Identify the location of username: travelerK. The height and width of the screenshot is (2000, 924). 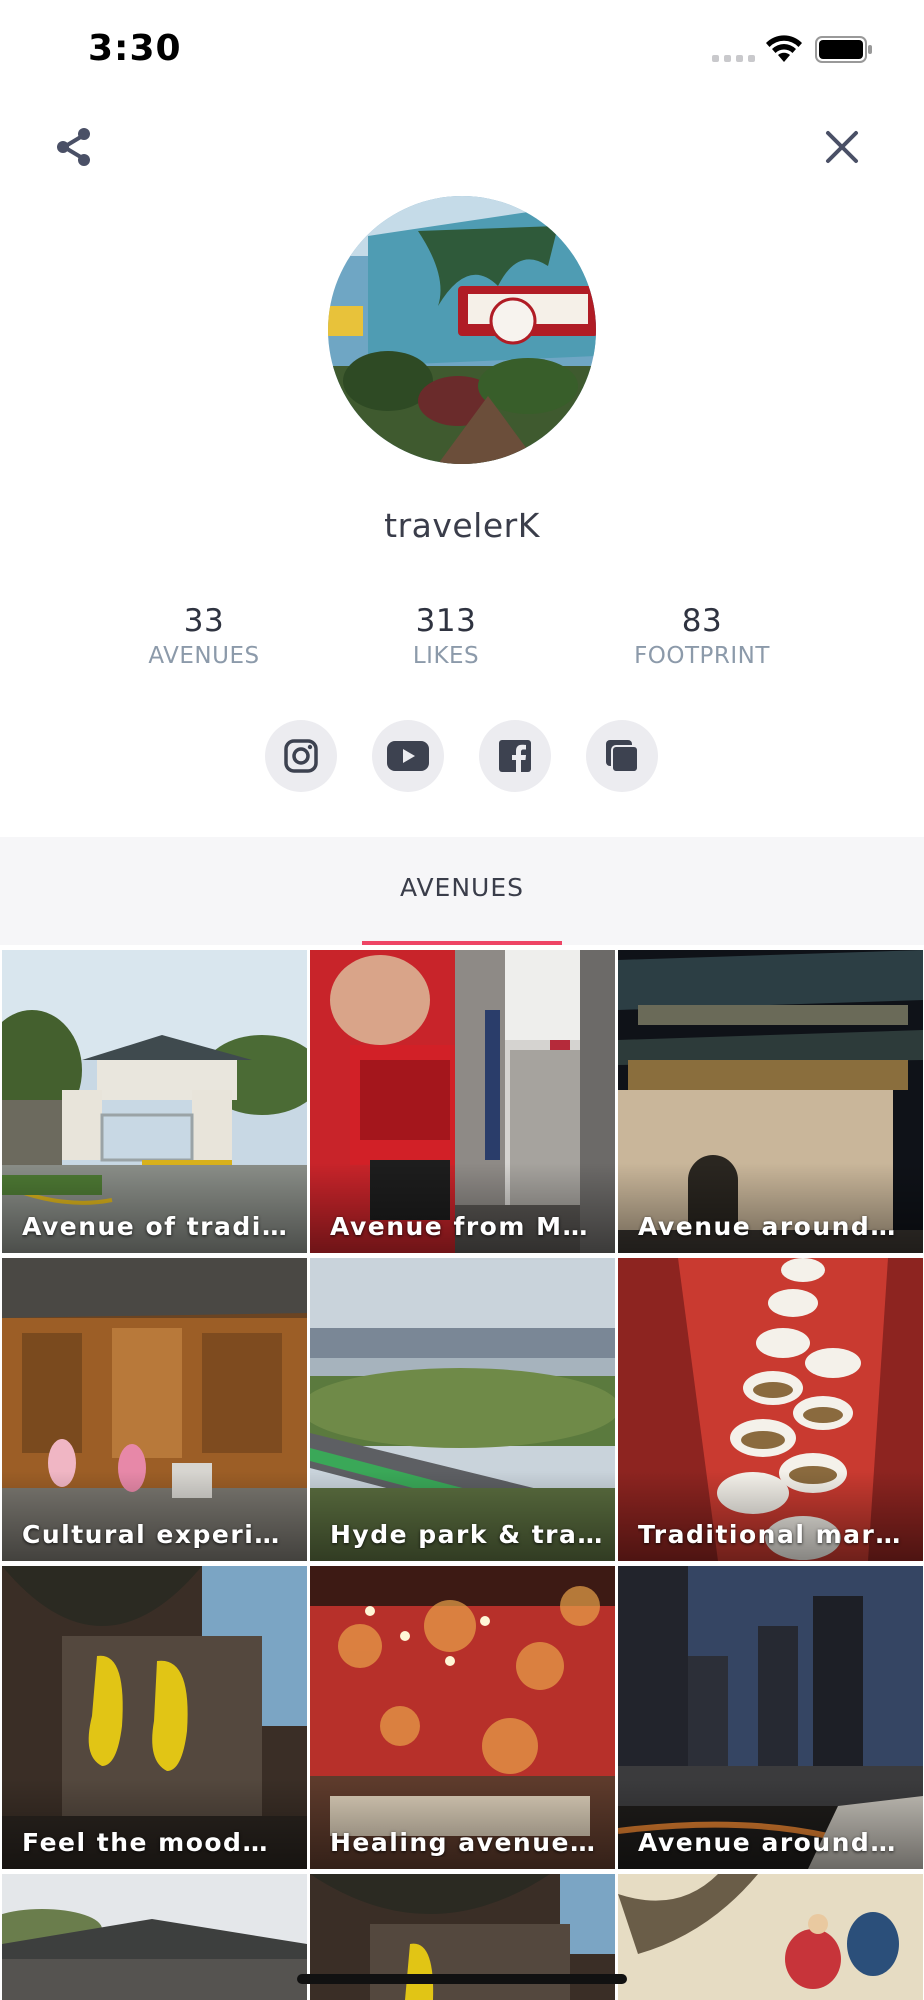
(462, 525).